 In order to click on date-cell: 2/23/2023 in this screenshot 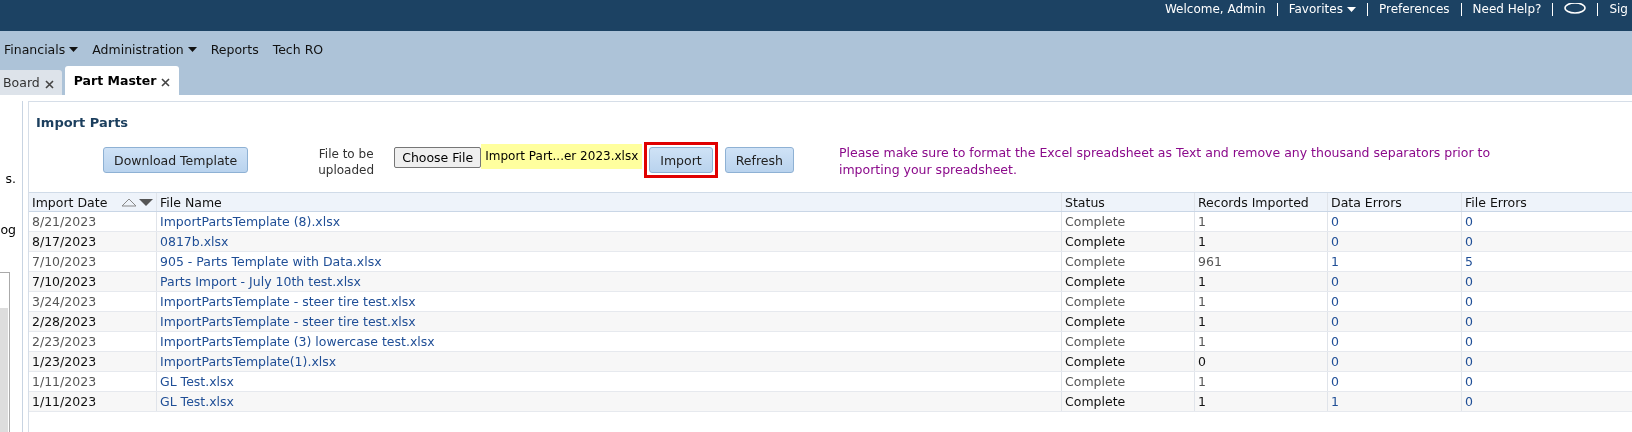, I will do `click(64, 341)`.